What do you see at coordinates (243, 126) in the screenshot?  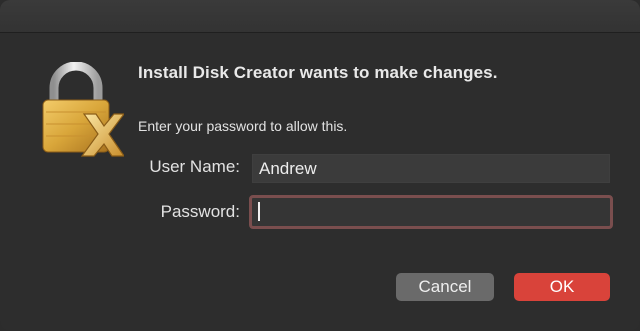 I see `dialog-subtitle: Enter your password to allow this.` at bounding box center [243, 126].